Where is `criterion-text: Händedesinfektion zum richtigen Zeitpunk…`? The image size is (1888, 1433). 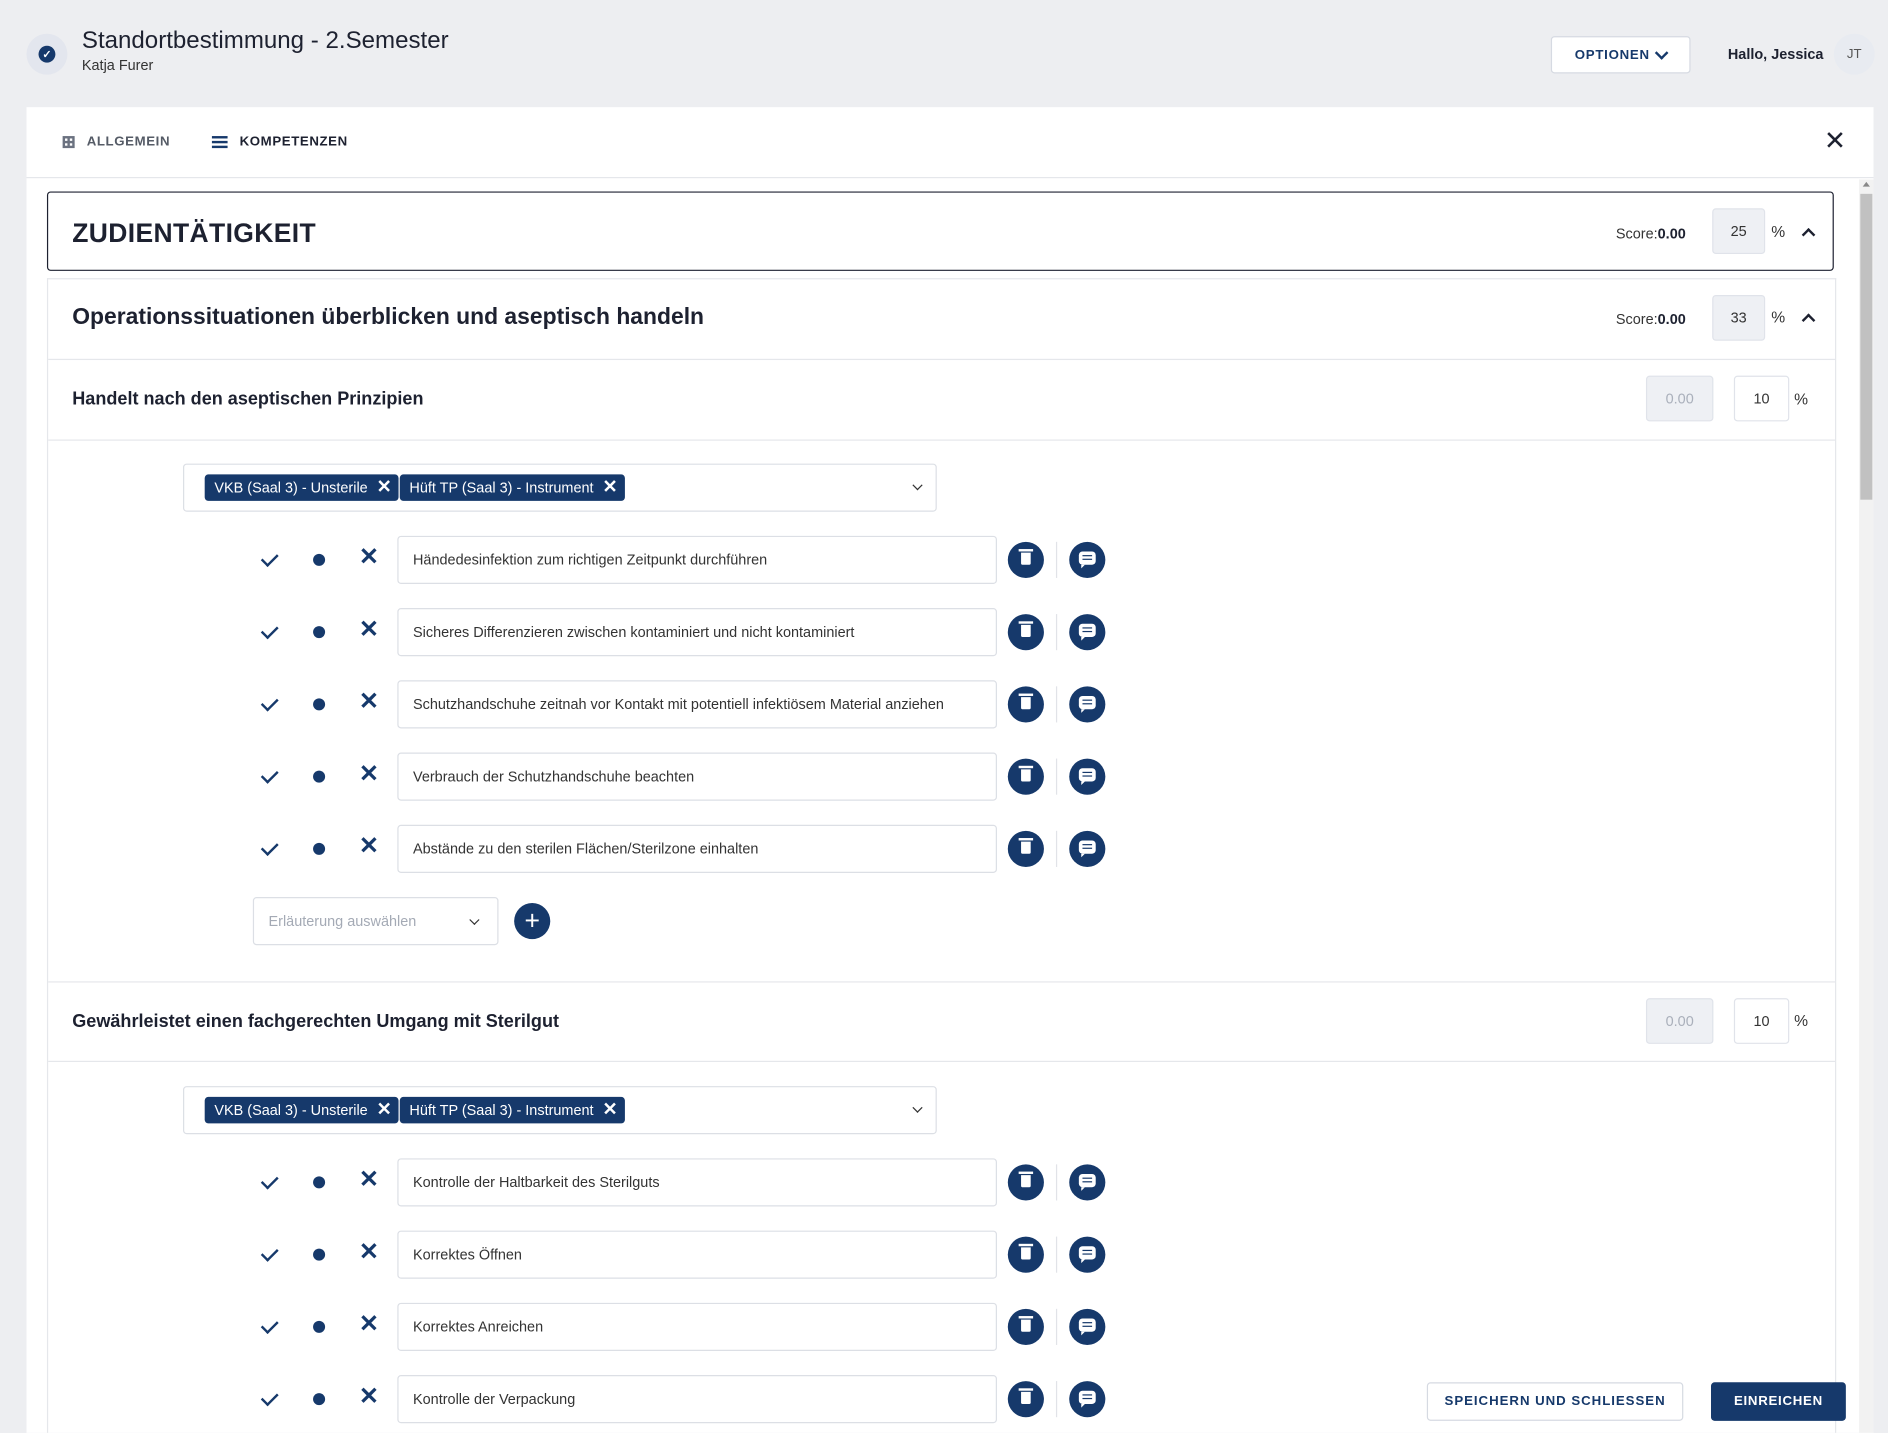
criterion-text: Händedesinfektion zum richtigen Zeitpunk… is located at coordinates (697, 559).